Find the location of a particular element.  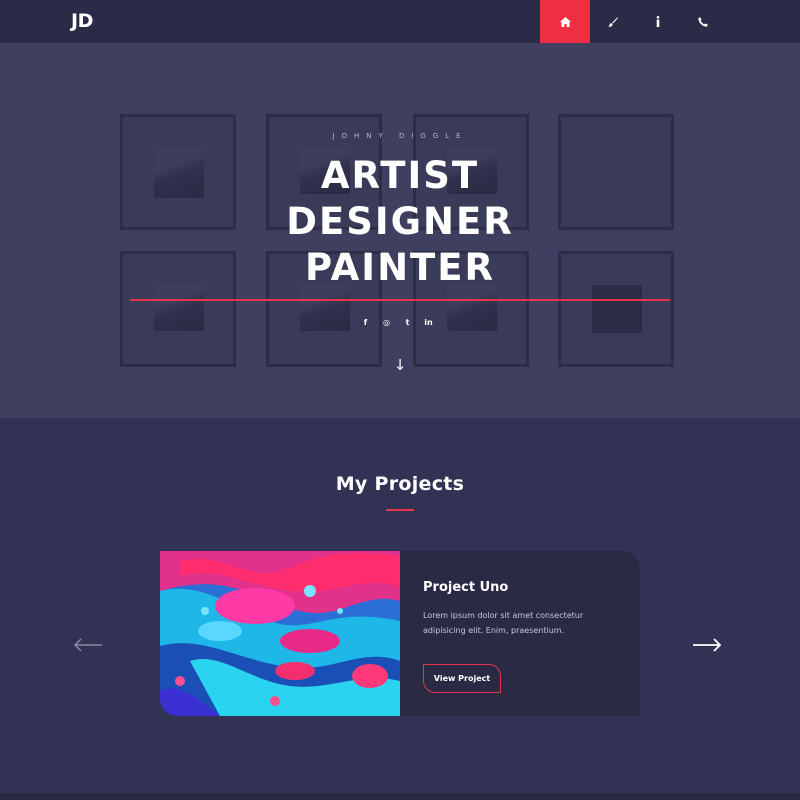

section-title: My Projects is located at coordinates (400, 484).